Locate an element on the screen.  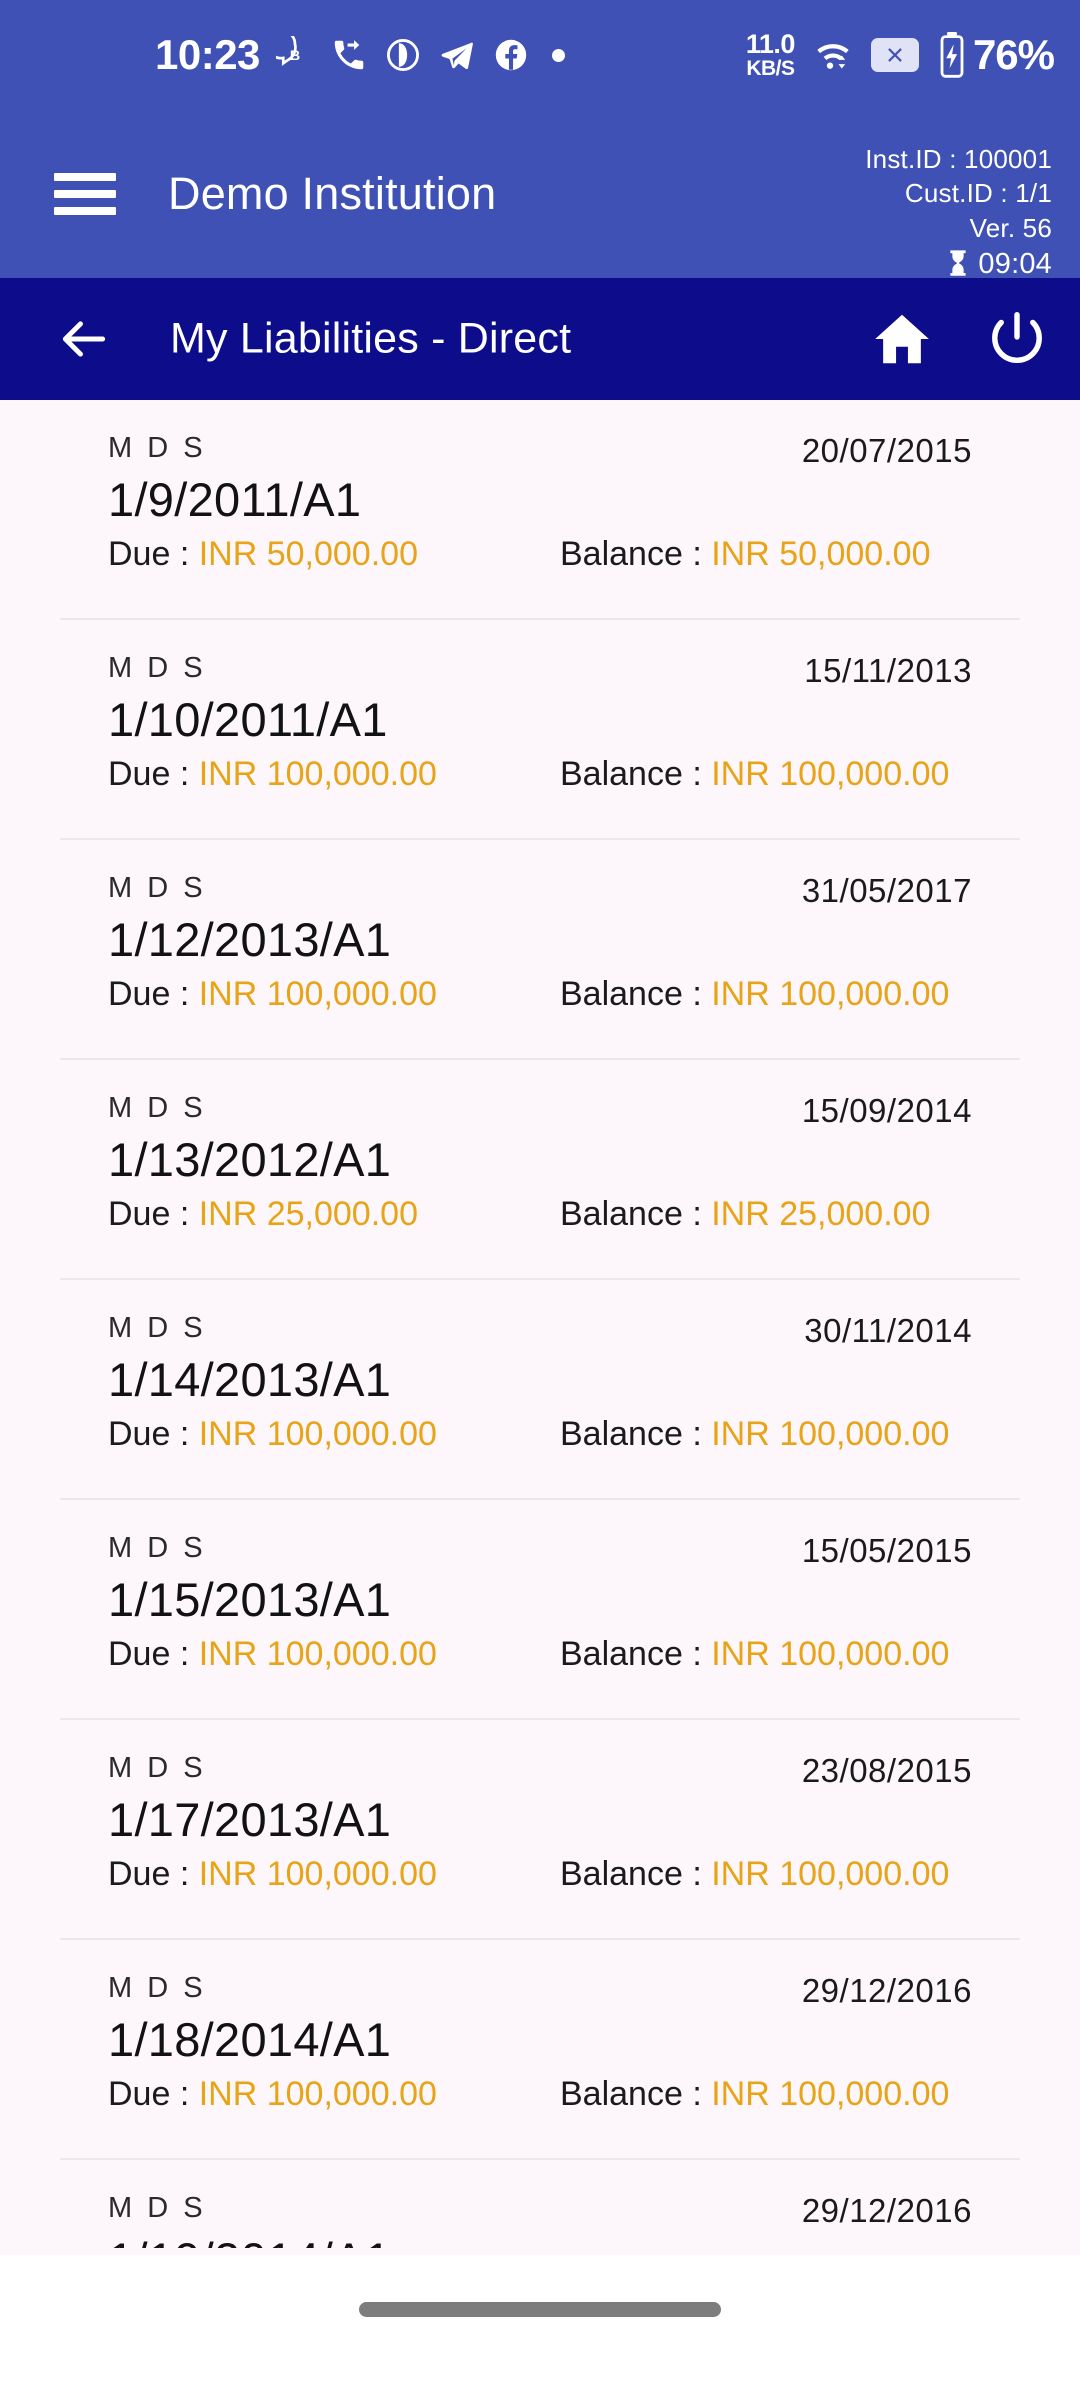
sim-x-icon is located at coordinates (894, 55).